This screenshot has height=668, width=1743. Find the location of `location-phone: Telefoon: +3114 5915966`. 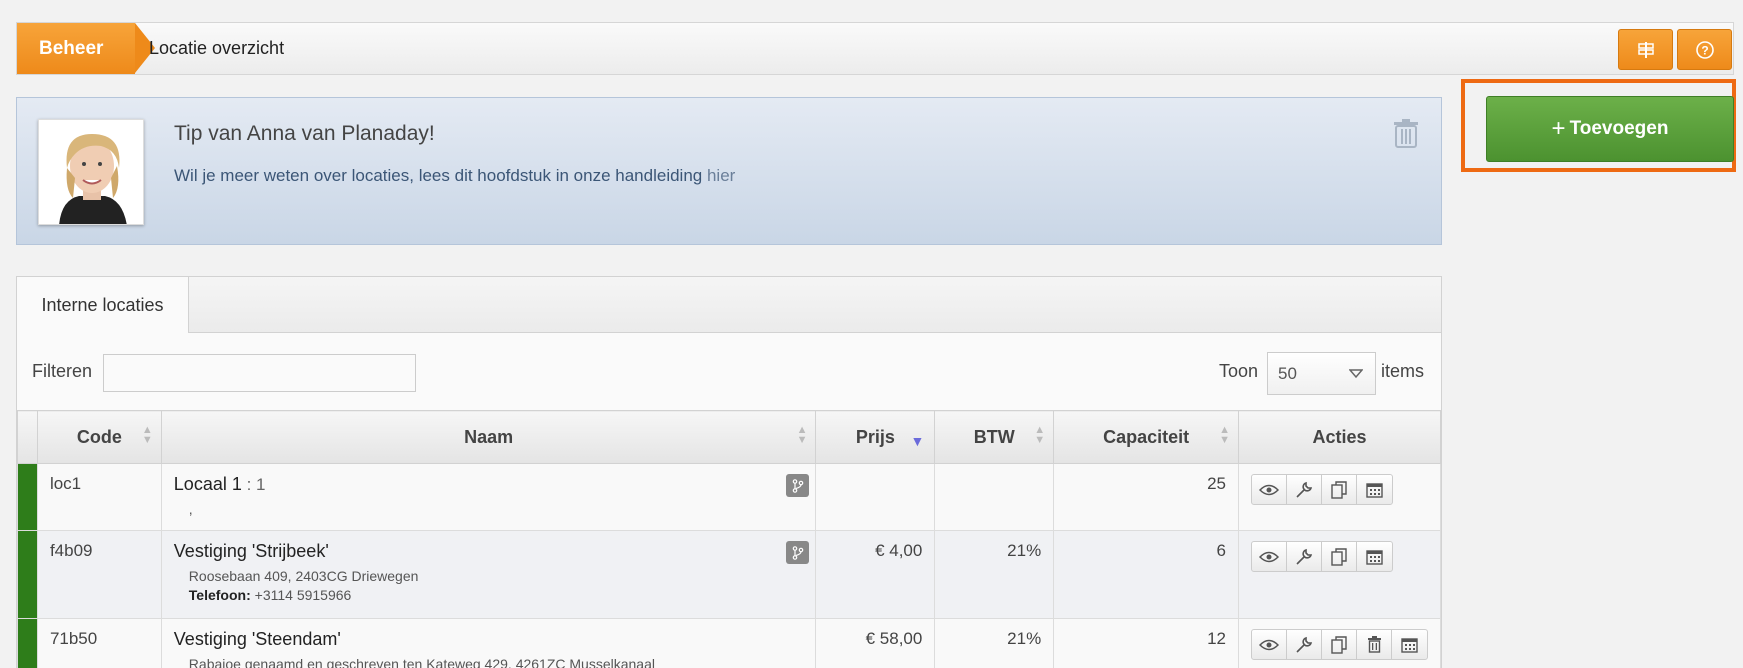

location-phone: Telefoon: +3114 5915966 is located at coordinates (496, 595).